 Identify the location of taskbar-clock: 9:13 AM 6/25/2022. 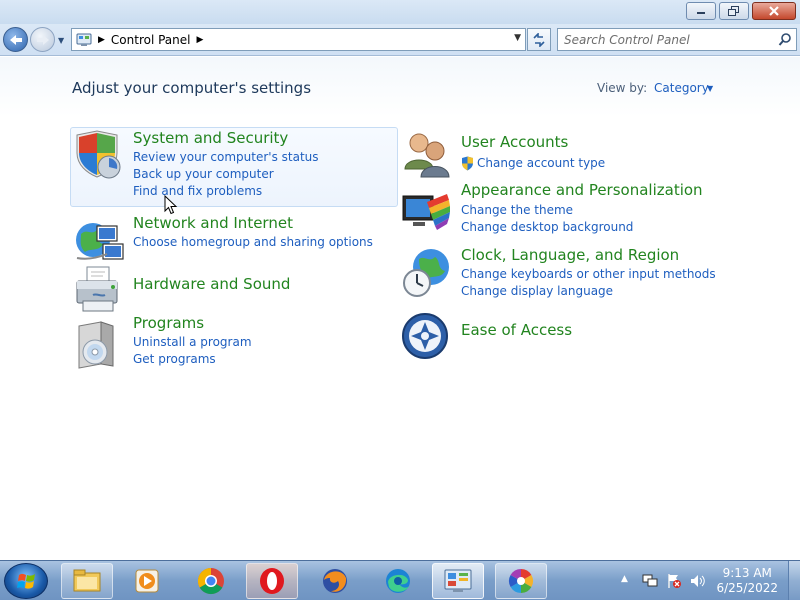
(747, 581).